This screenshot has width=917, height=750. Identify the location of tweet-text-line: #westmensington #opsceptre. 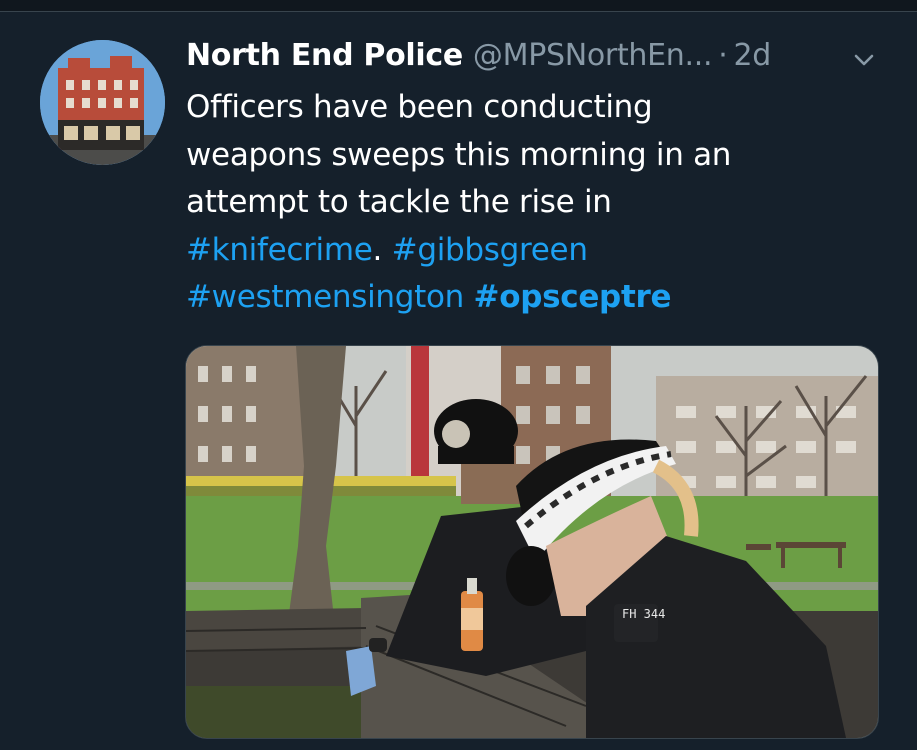
(536, 298).